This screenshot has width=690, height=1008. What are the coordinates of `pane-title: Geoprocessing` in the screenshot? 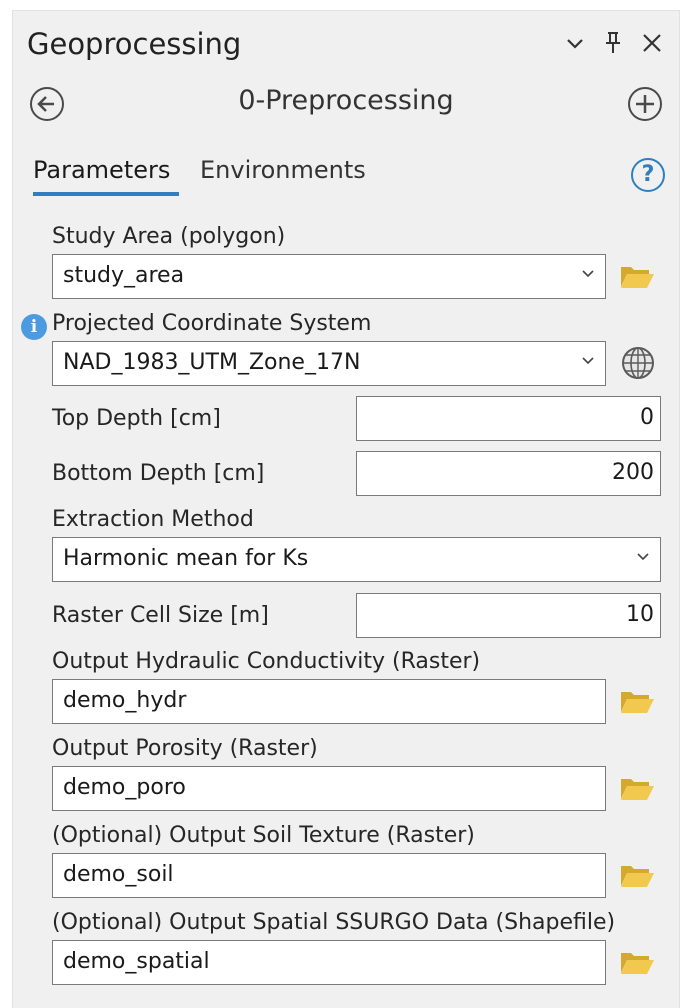 It's located at (134, 44).